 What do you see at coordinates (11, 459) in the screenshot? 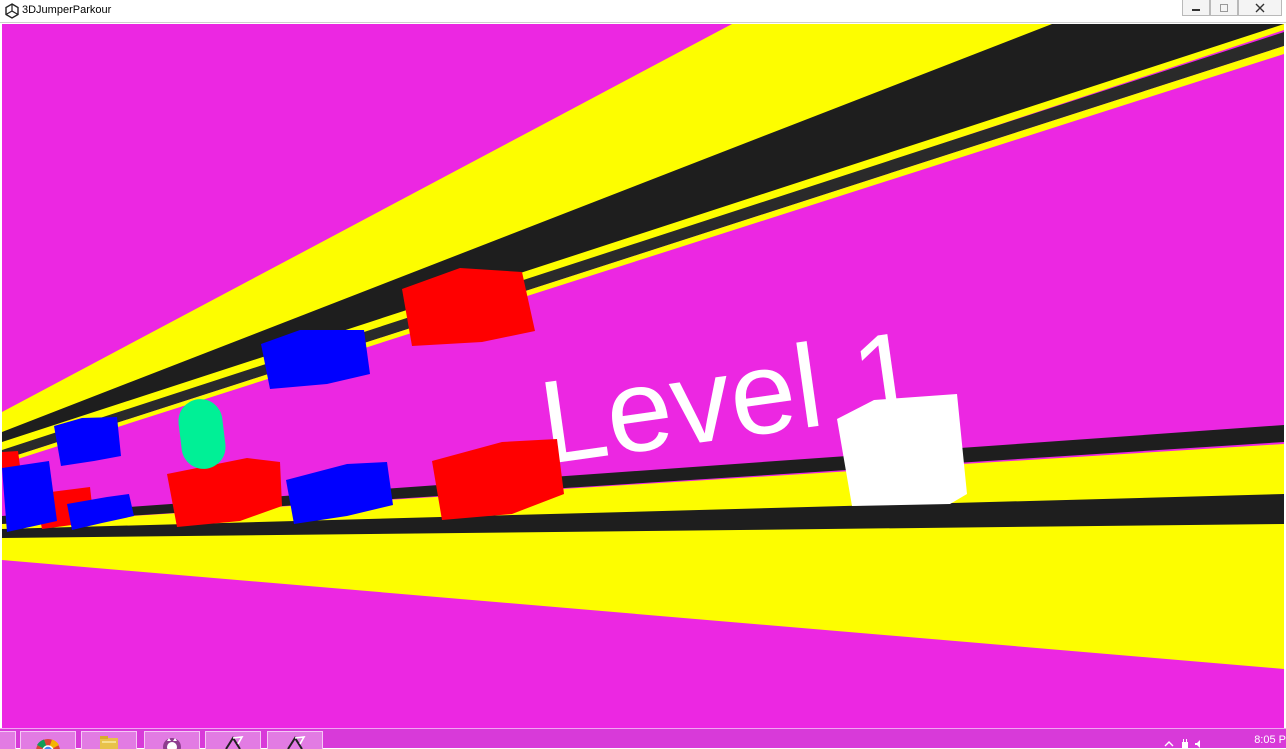
I see `red-block` at bounding box center [11, 459].